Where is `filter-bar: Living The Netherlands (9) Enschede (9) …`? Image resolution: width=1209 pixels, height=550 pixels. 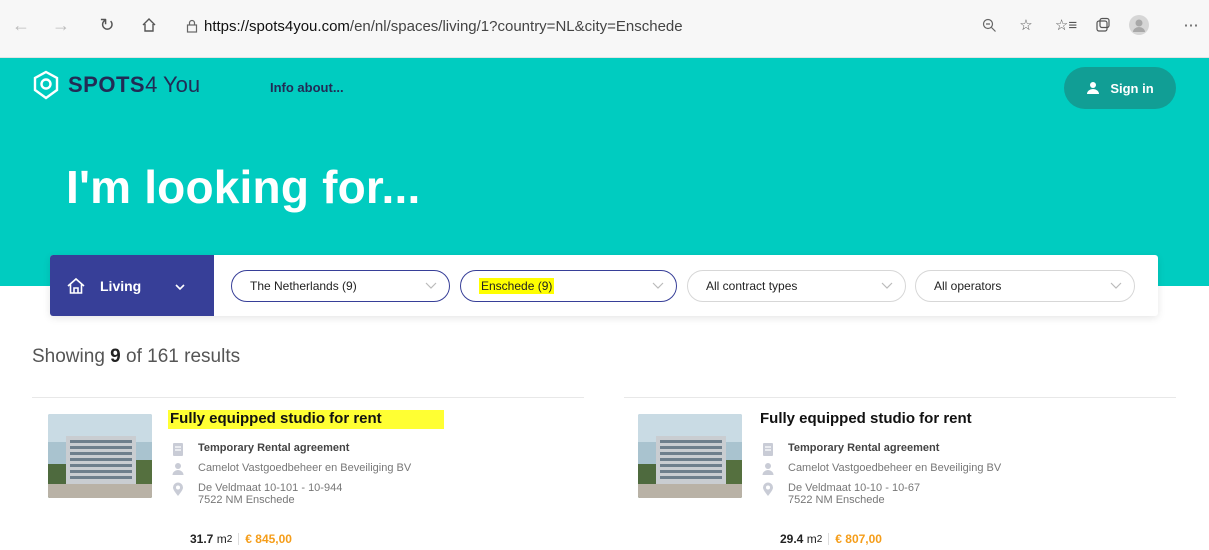 filter-bar: Living The Netherlands (9) Enschede (9) … is located at coordinates (604, 285).